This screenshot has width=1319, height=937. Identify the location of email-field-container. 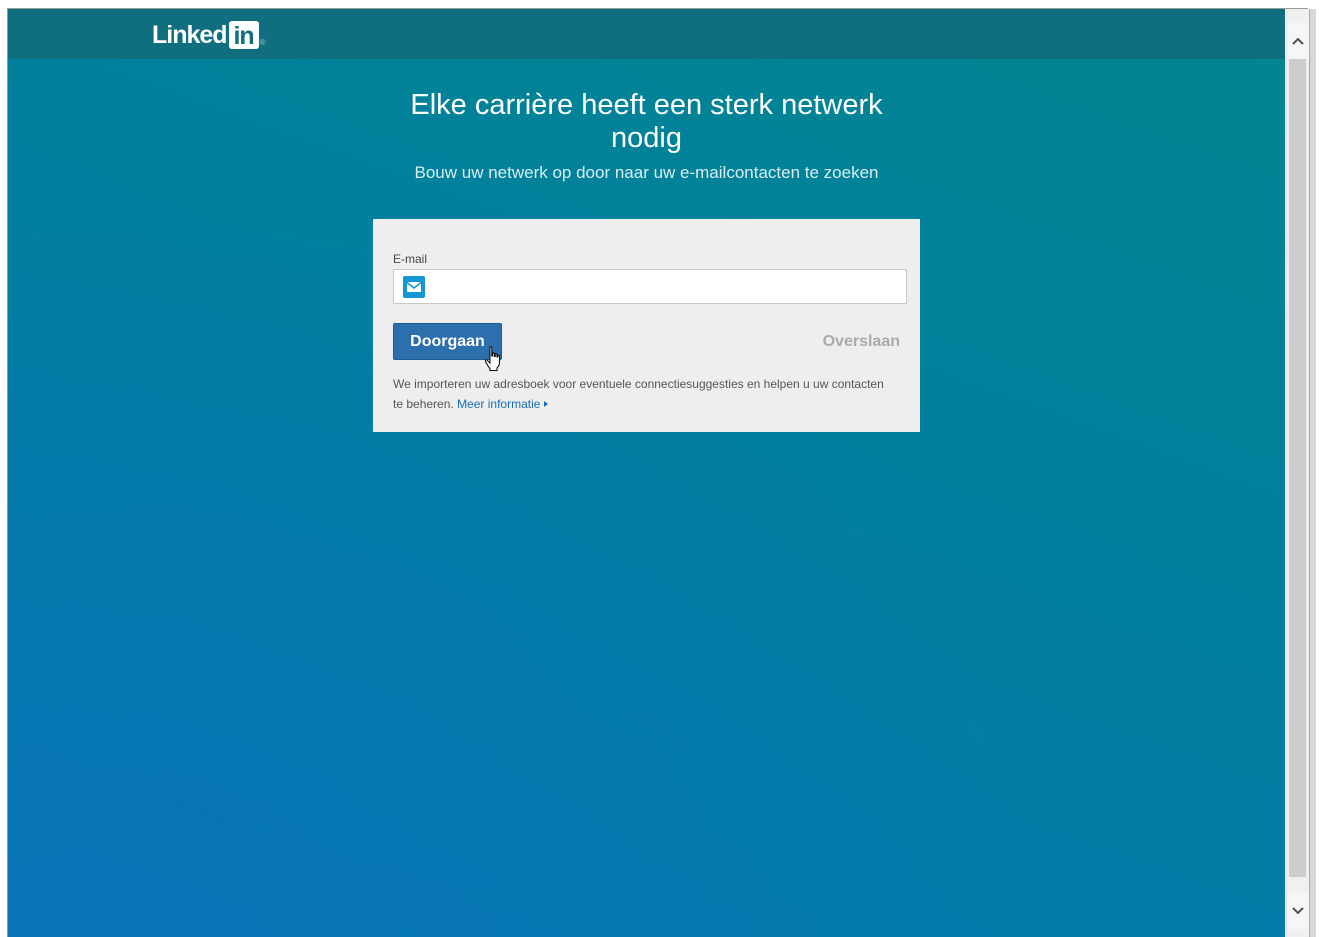
(650, 286).